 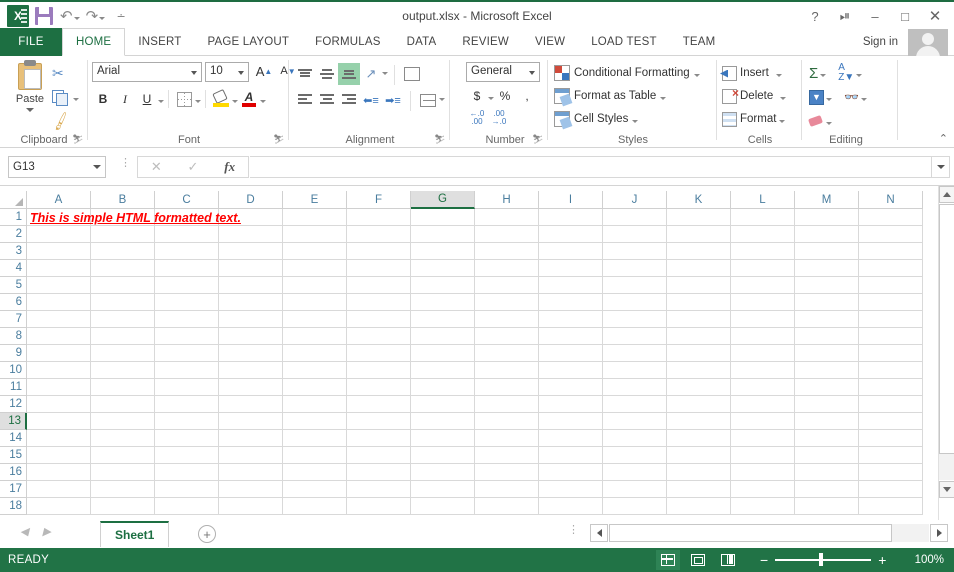 What do you see at coordinates (571, 234) in the screenshot?
I see `cell-I2` at bounding box center [571, 234].